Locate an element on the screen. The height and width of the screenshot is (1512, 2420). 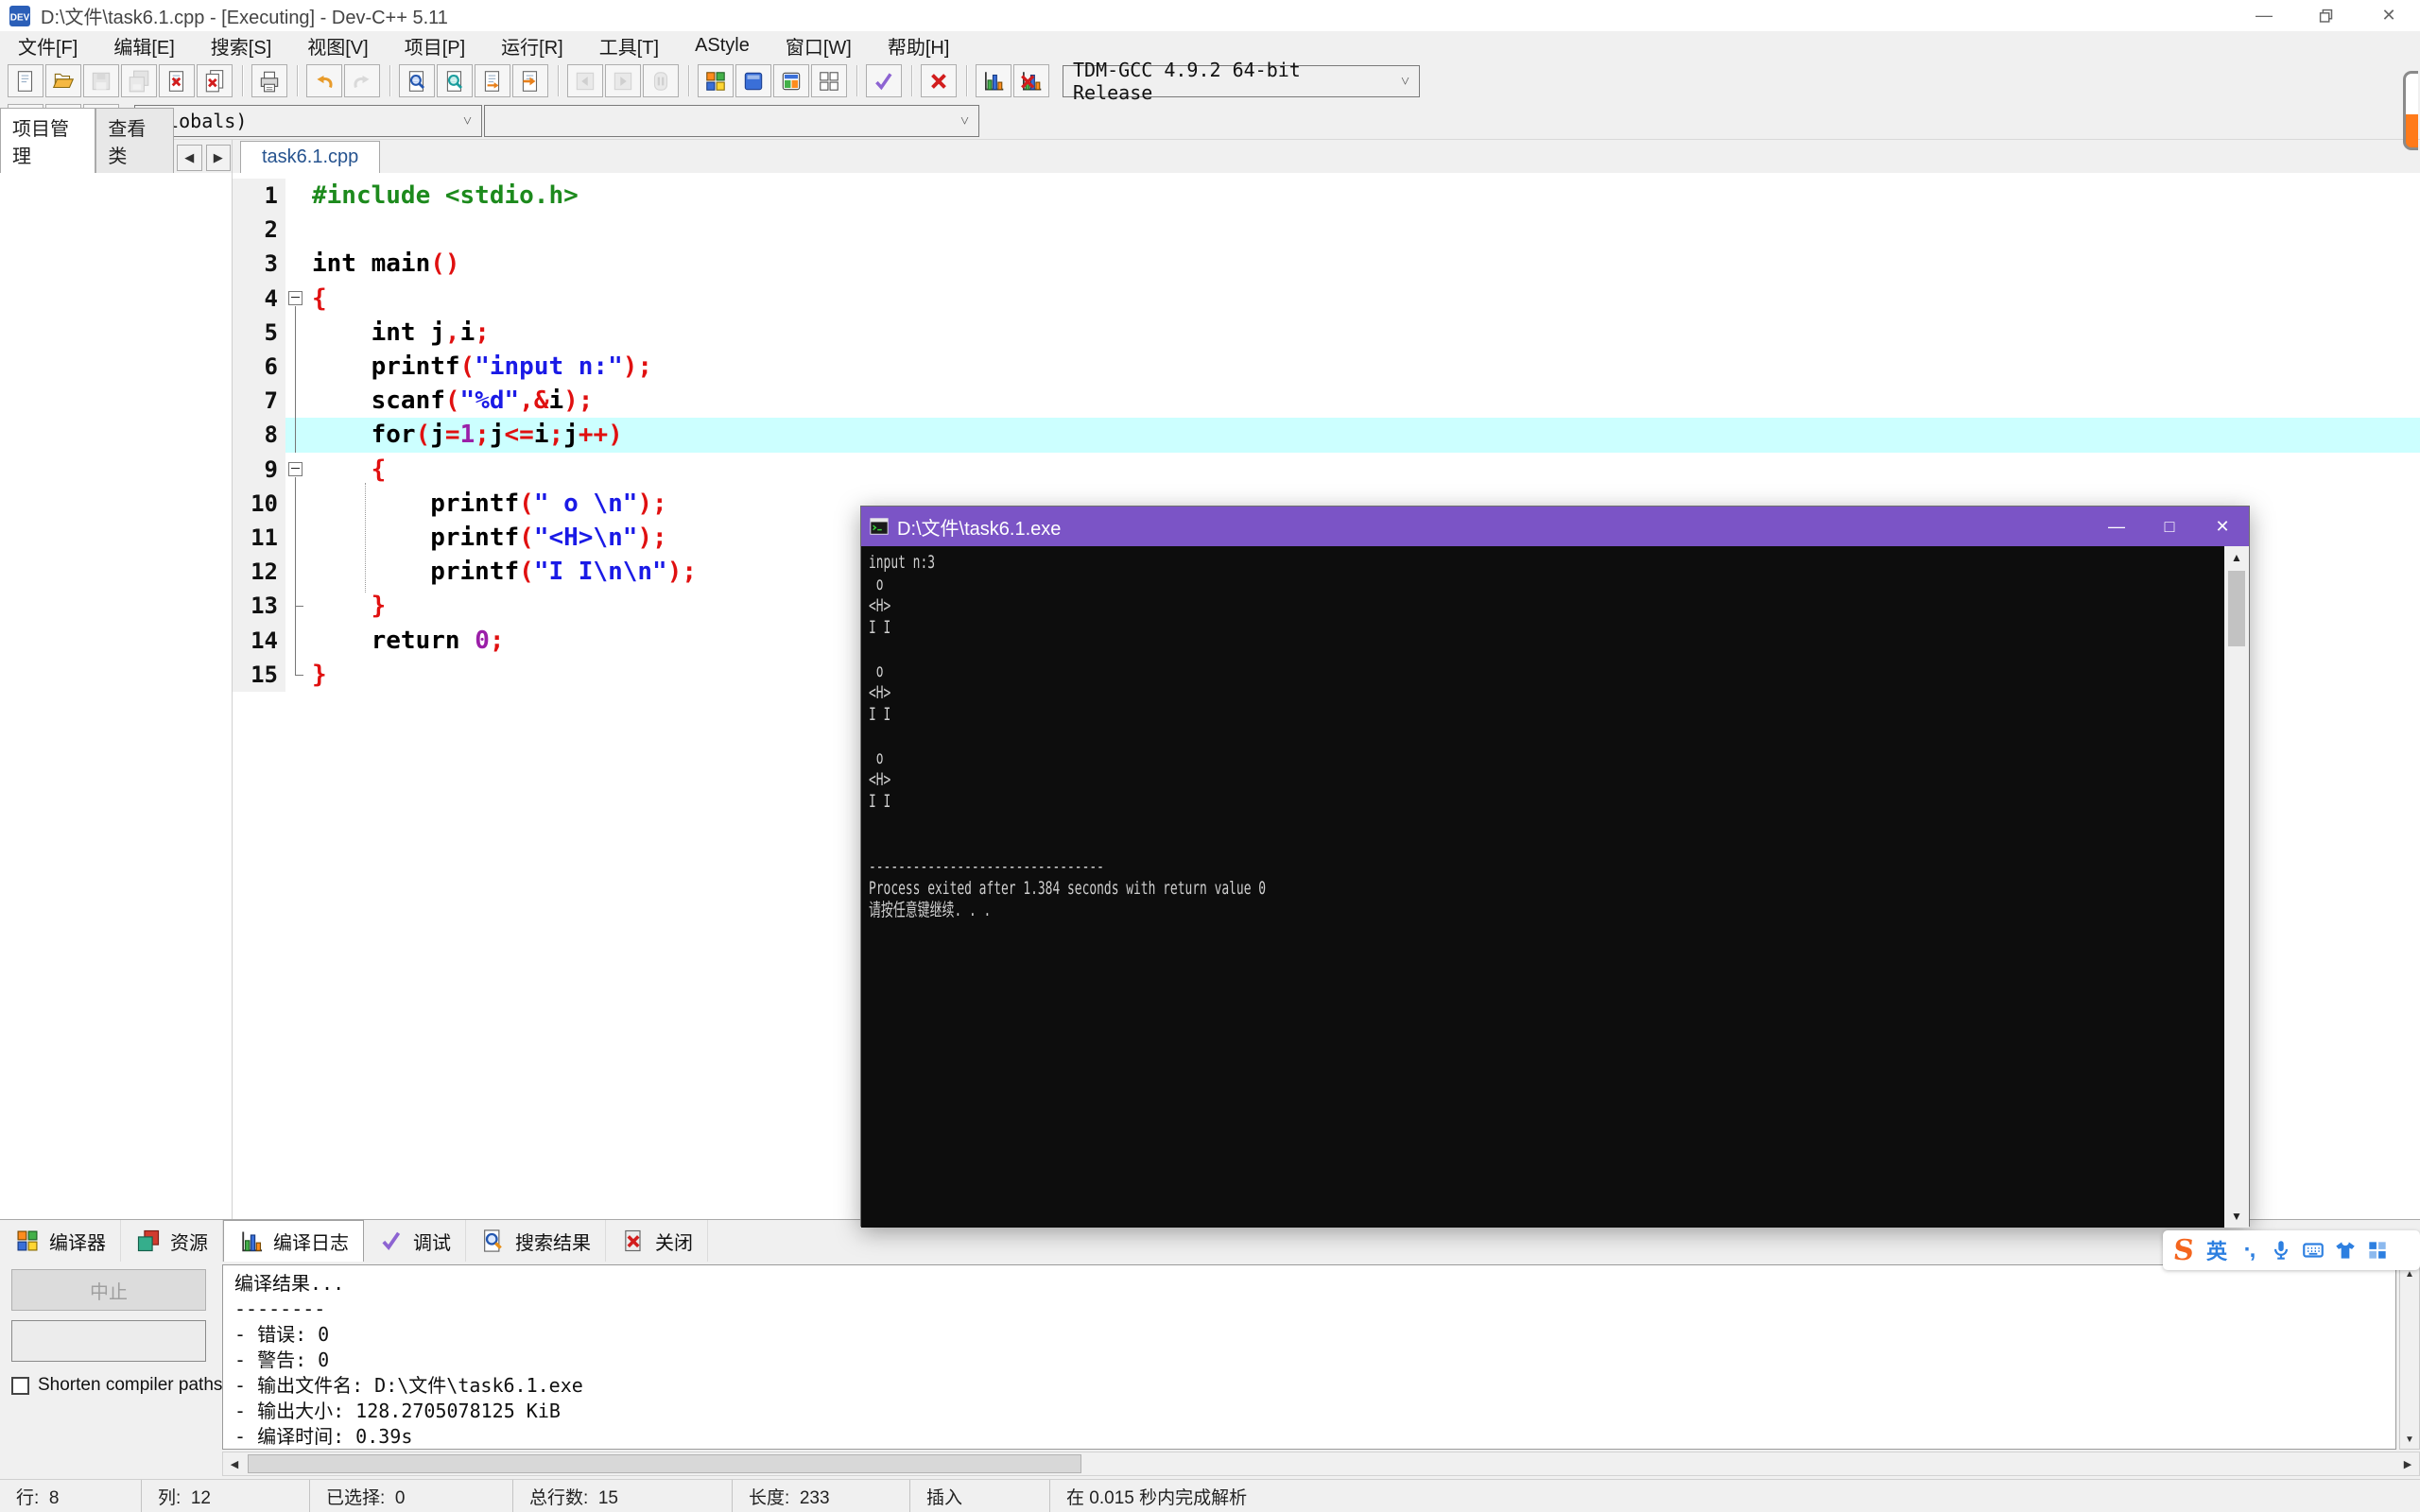
log-scroll-right-icon: ▶ is located at coordinates (2408, 1464).